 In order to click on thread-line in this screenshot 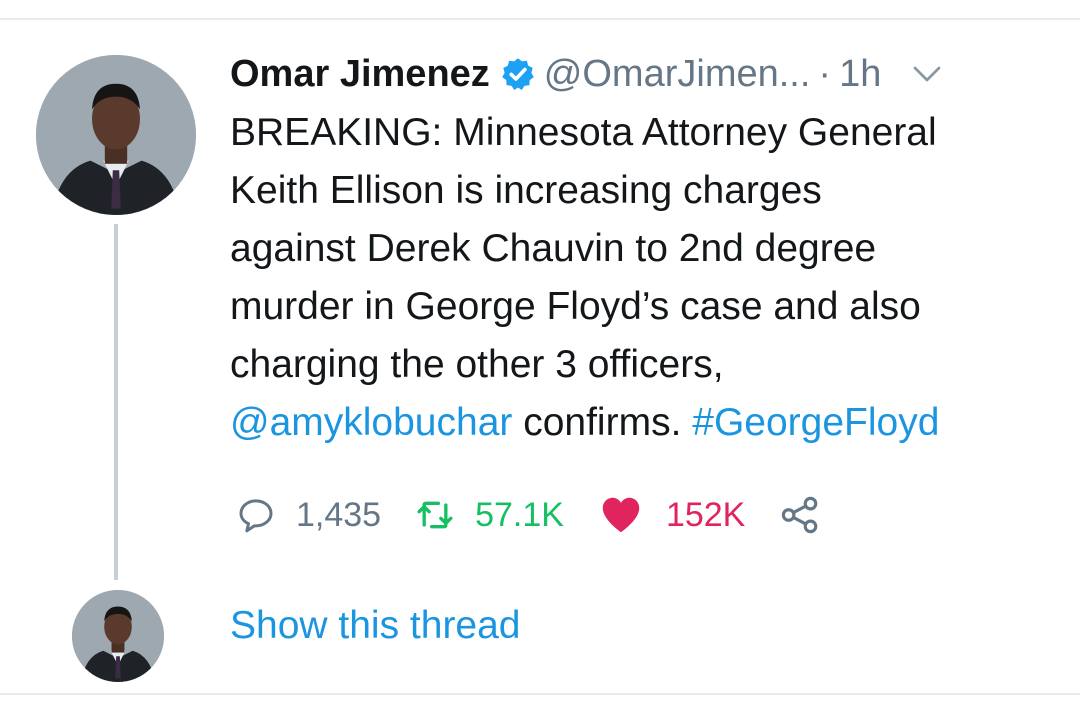, I will do `click(116, 402)`.